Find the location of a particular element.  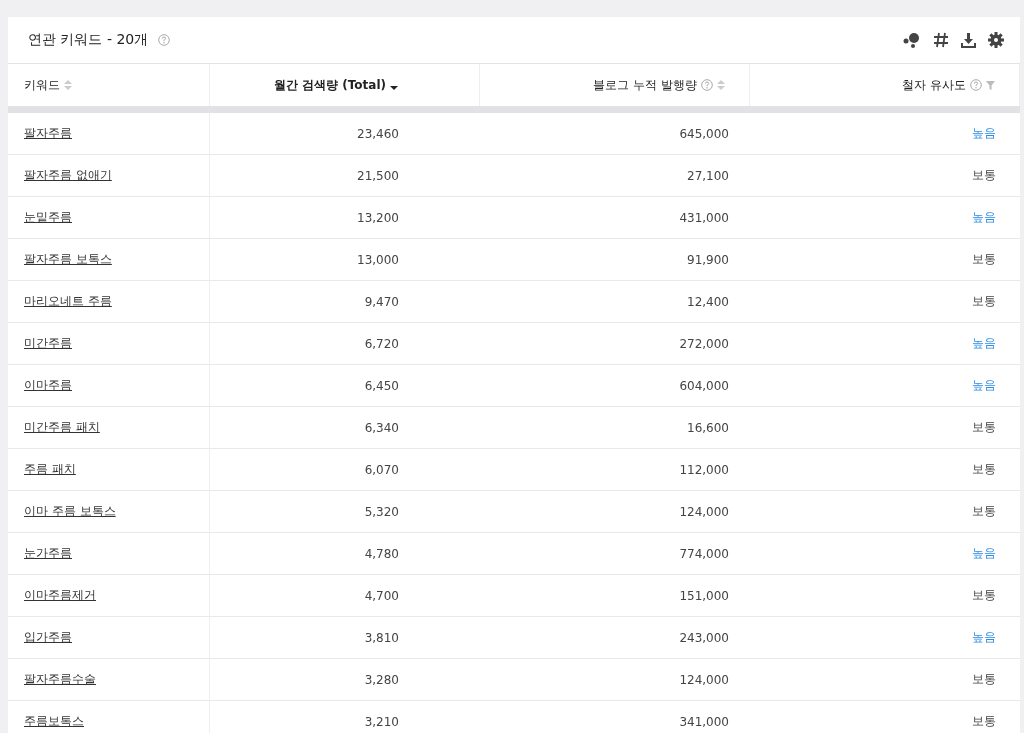

keyword-link: 미간주름 패치 is located at coordinates (62, 427).